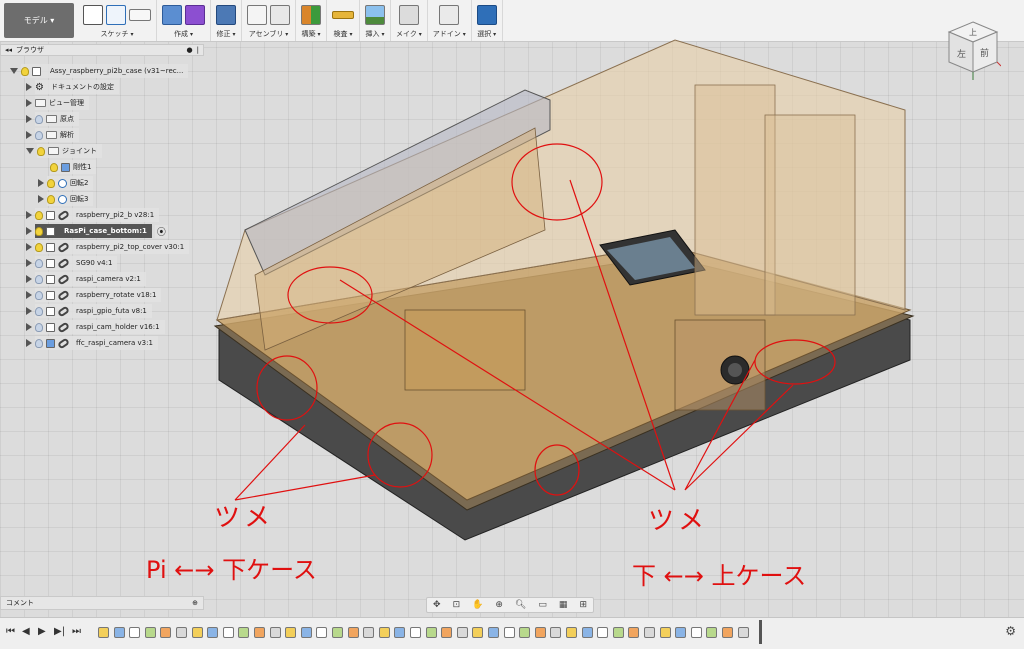 This screenshot has width=1024, height=649. Describe the element at coordinates (94, 295) in the screenshot. I see `tree-item-component: raspberry_rotate v18:1` at that location.